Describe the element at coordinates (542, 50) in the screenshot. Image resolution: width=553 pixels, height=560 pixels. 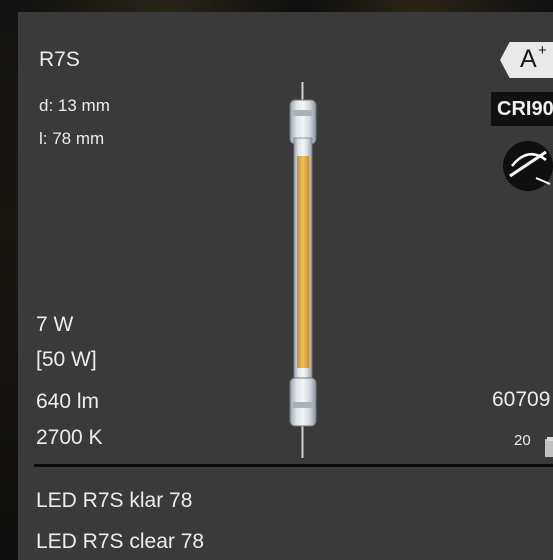
I see `energy-class-suffix: +` at that location.